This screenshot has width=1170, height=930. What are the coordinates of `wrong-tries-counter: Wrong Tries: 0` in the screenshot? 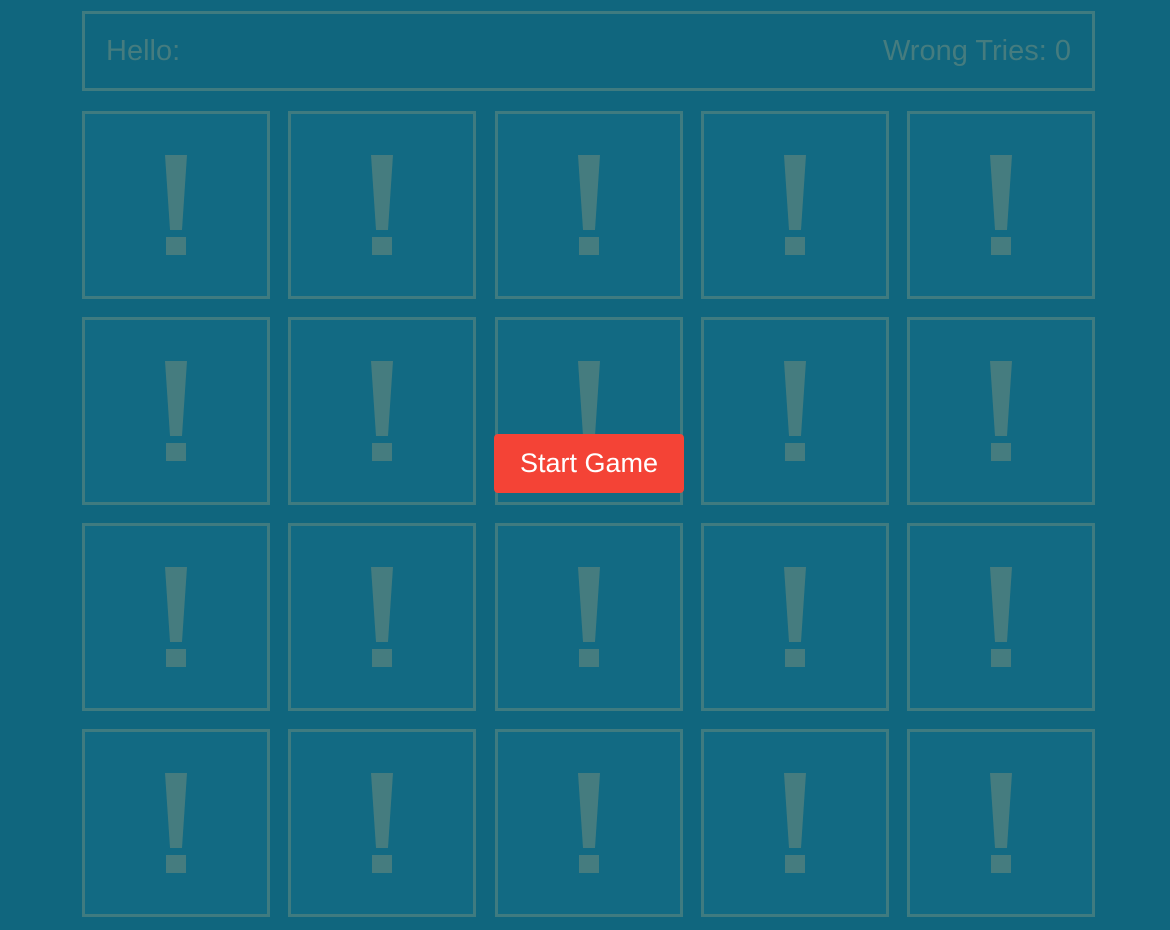 It's located at (976, 50).